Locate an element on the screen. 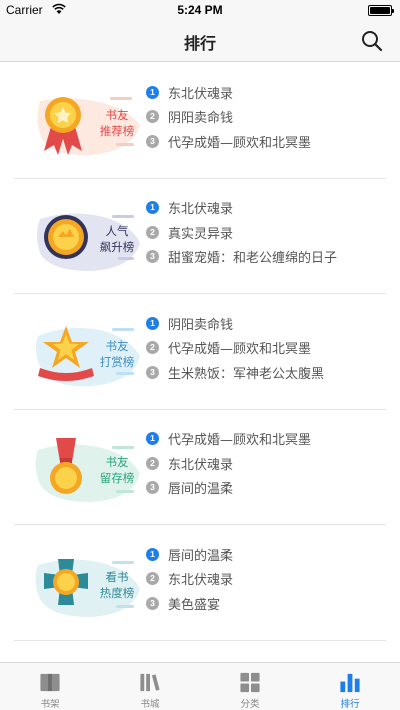  reward-ranking-badge: 书友 打赏榜 is located at coordinates (88, 352).